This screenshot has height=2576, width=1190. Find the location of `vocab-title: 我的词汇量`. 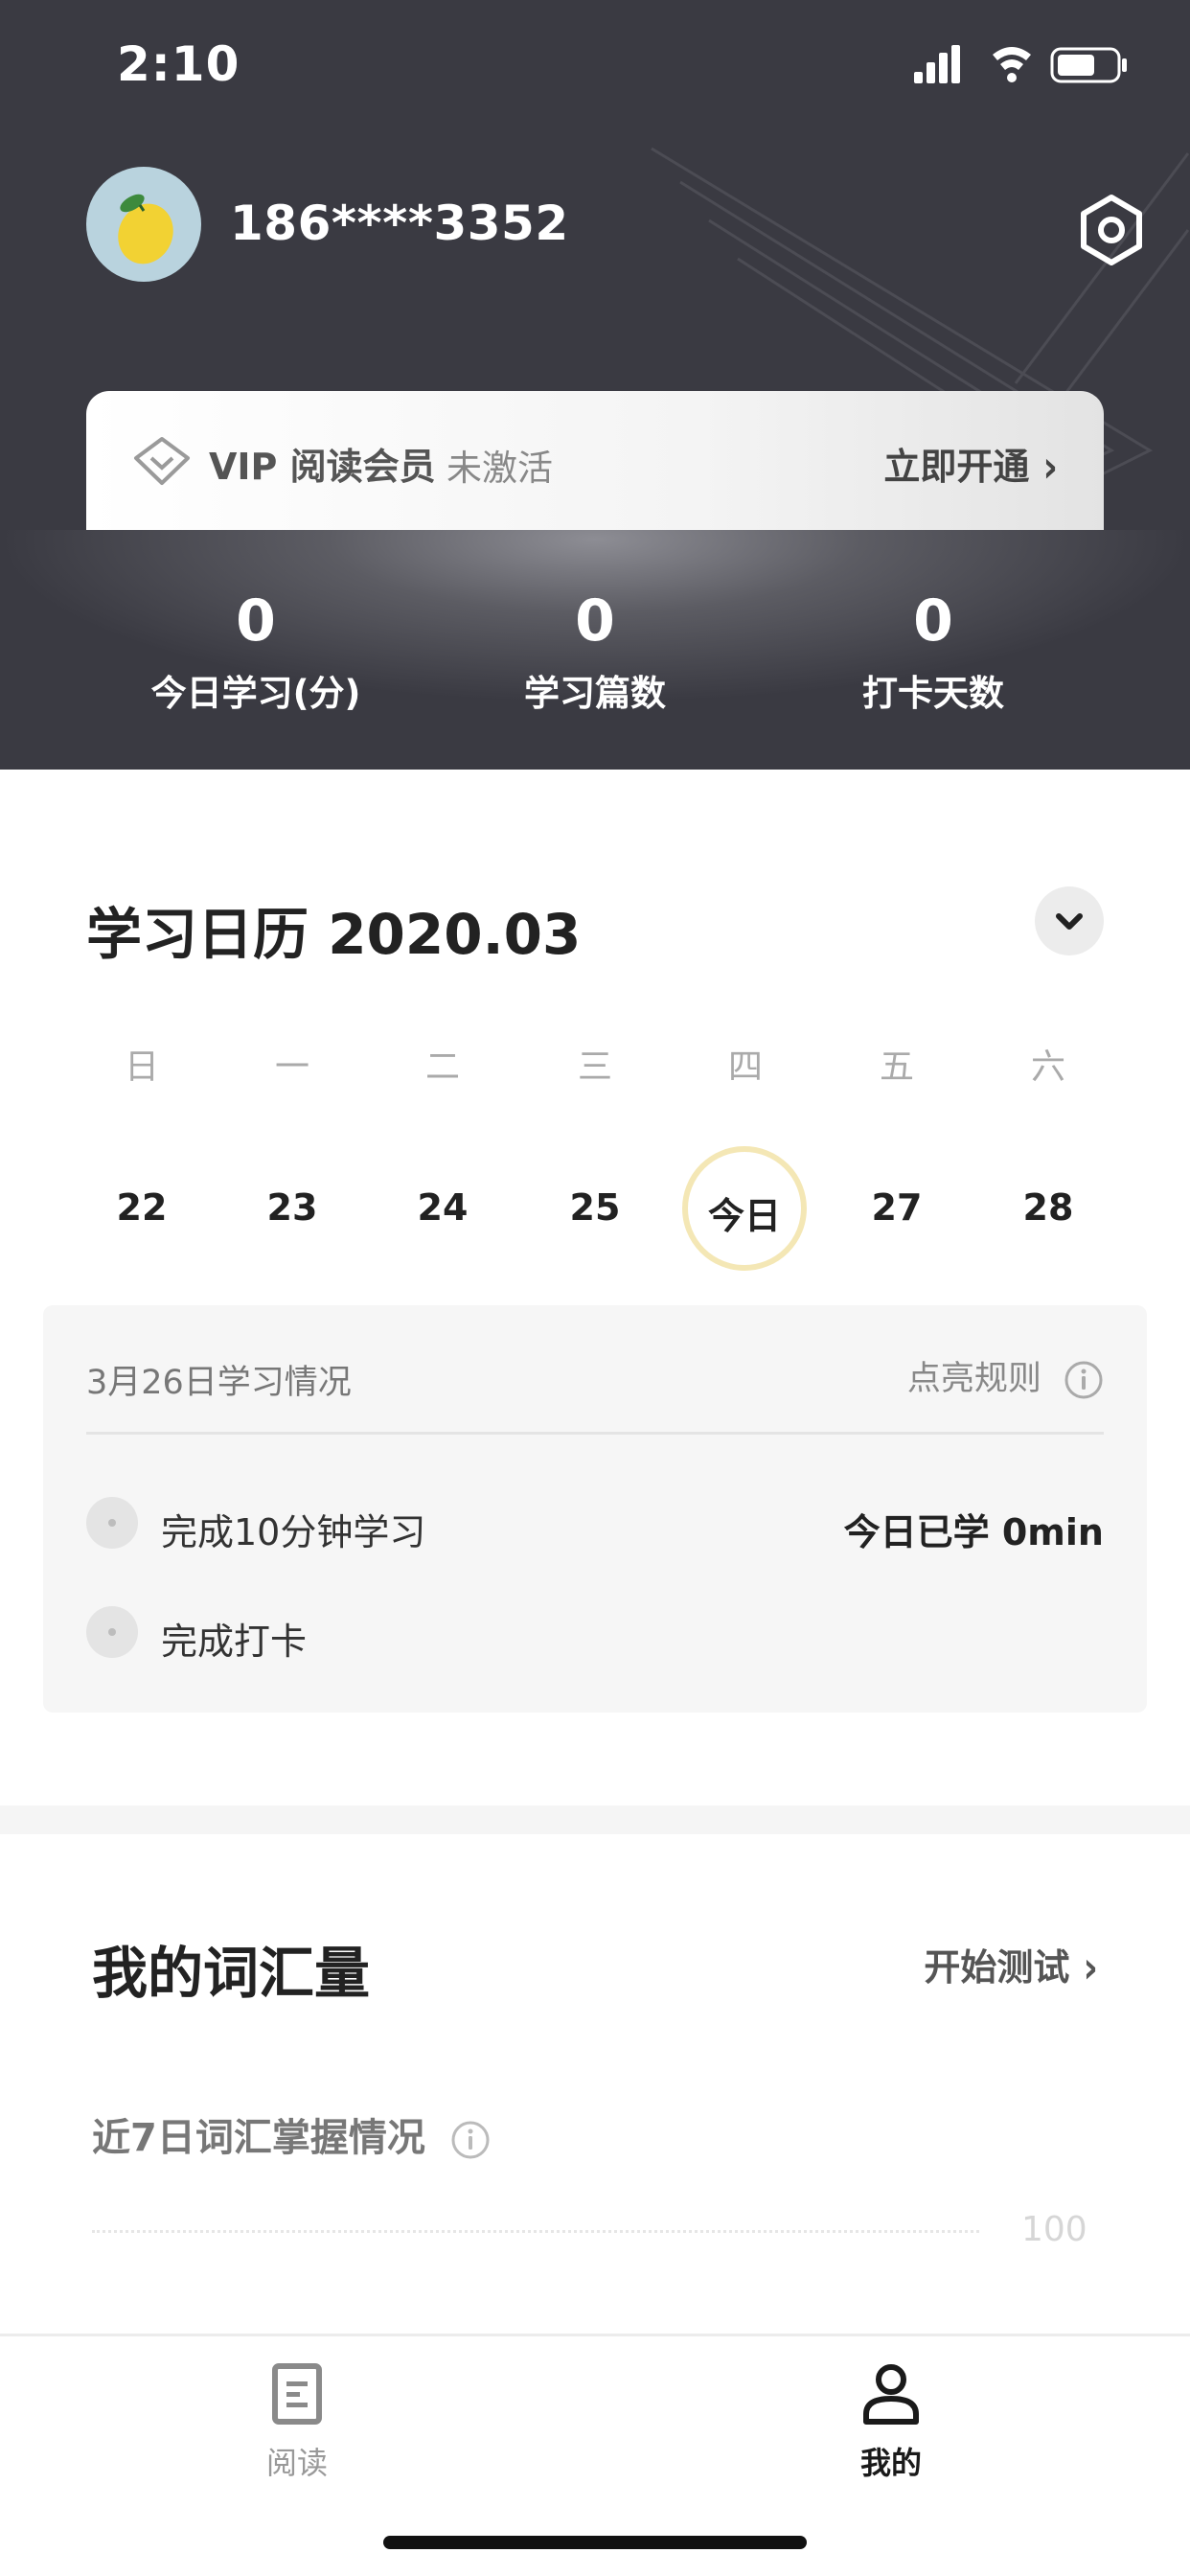

vocab-title: 我的词汇量 is located at coordinates (232, 1974).